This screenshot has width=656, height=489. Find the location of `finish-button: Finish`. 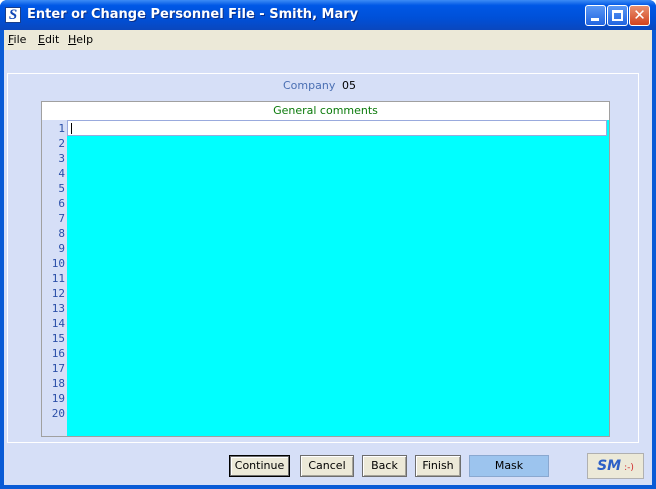

finish-button: Finish is located at coordinates (438, 466).